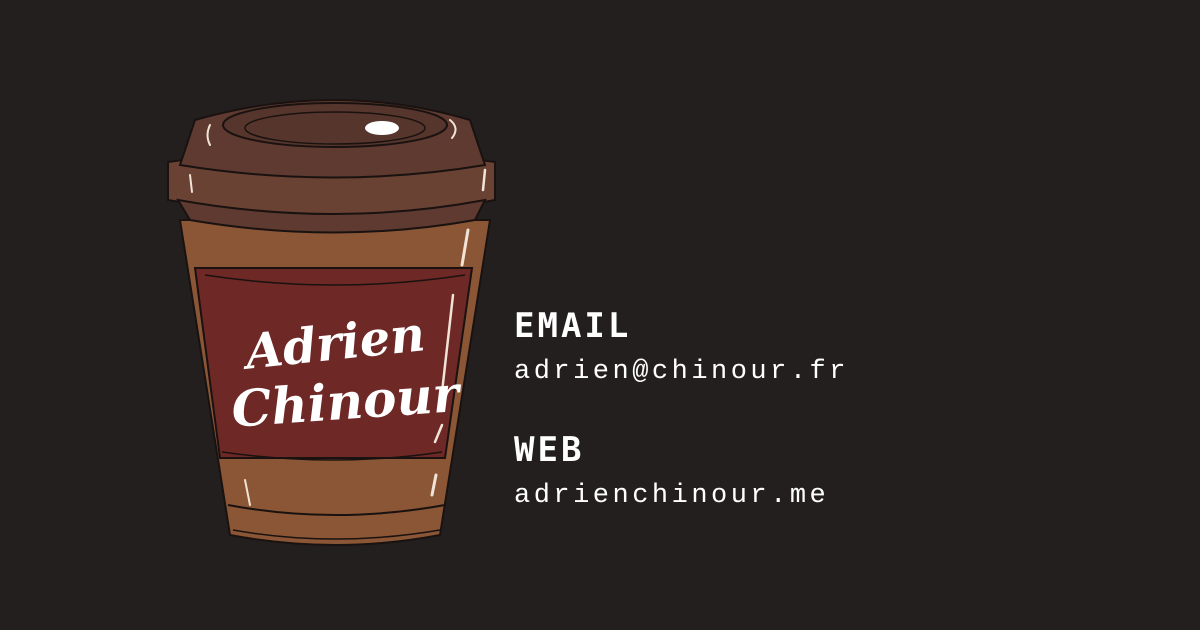 This screenshot has height=630, width=1200. What do you see at coordinates (681, 348) in the screenshot?
I see `email-group: EMAIL adrien@chinour.fr` at bounding box center [681, 348].